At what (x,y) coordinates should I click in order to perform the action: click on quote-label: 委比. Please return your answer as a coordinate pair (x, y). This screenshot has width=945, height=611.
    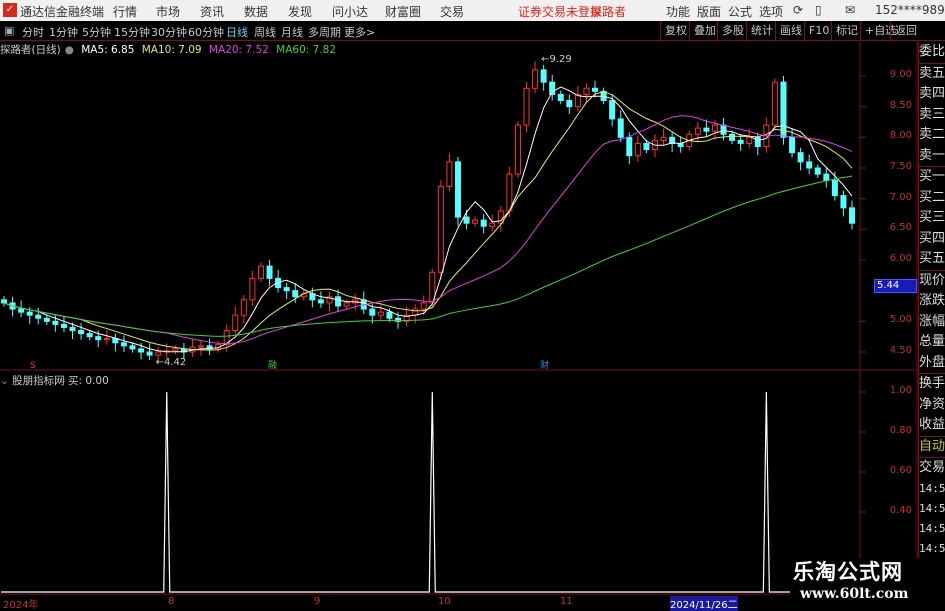
    Looking at the image, I should click on (932, 51).